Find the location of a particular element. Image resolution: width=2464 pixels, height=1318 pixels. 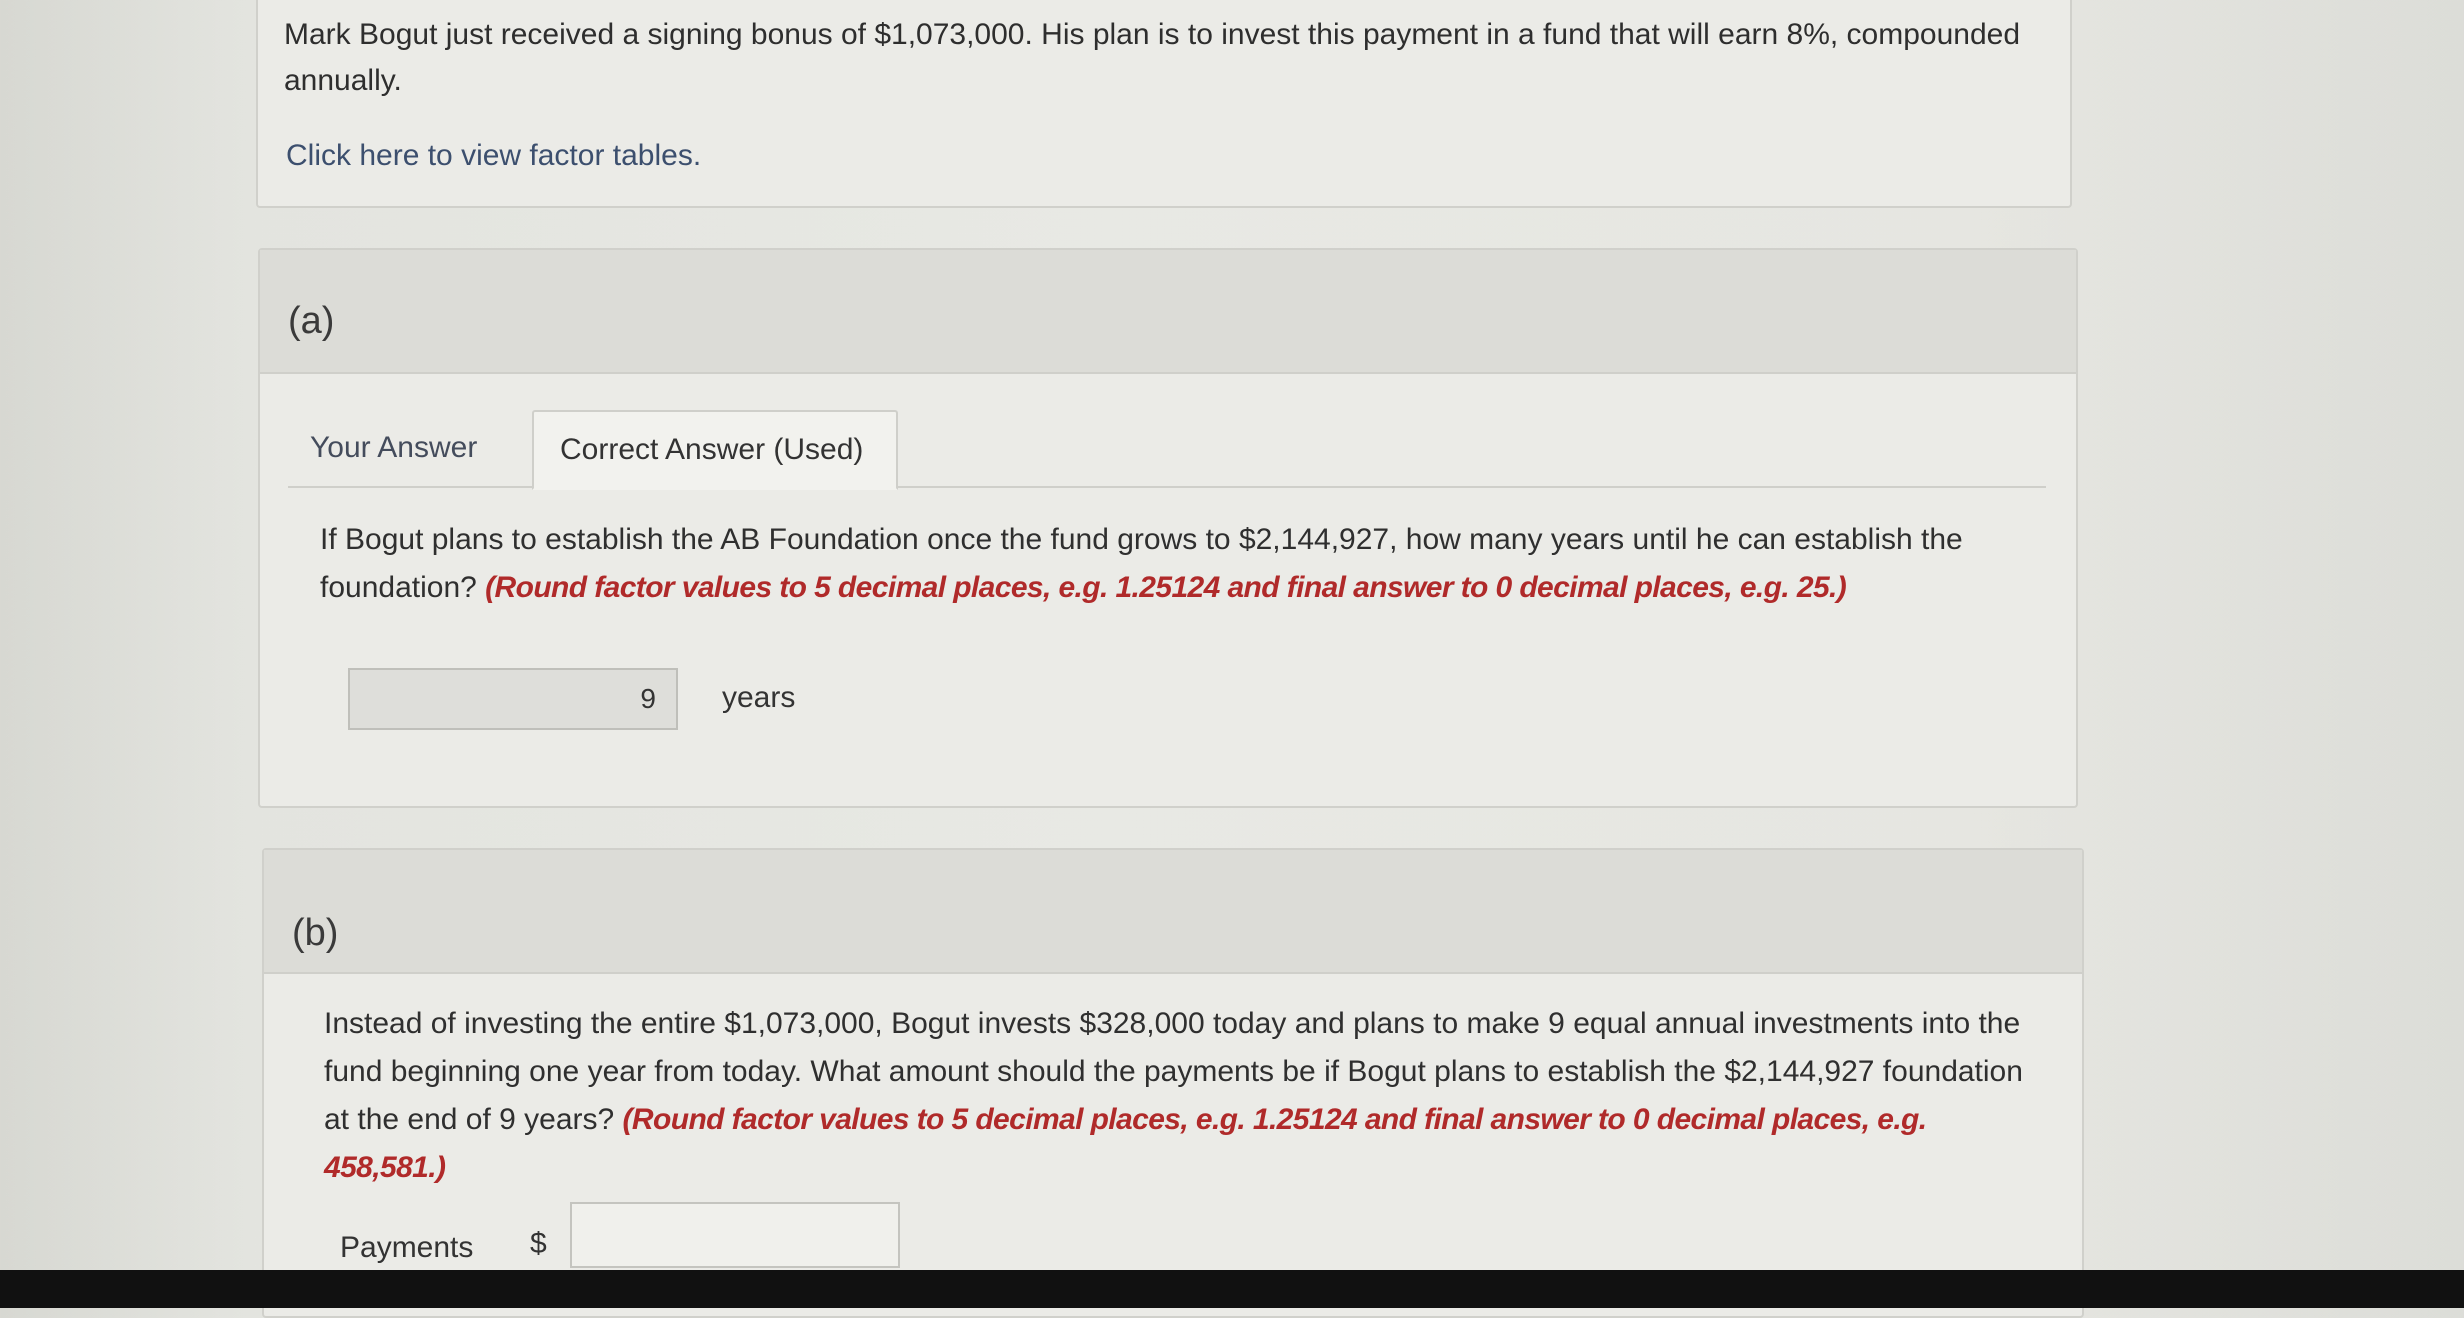

tab-your-answer: Your Answer is located at coordinates (408, 448).